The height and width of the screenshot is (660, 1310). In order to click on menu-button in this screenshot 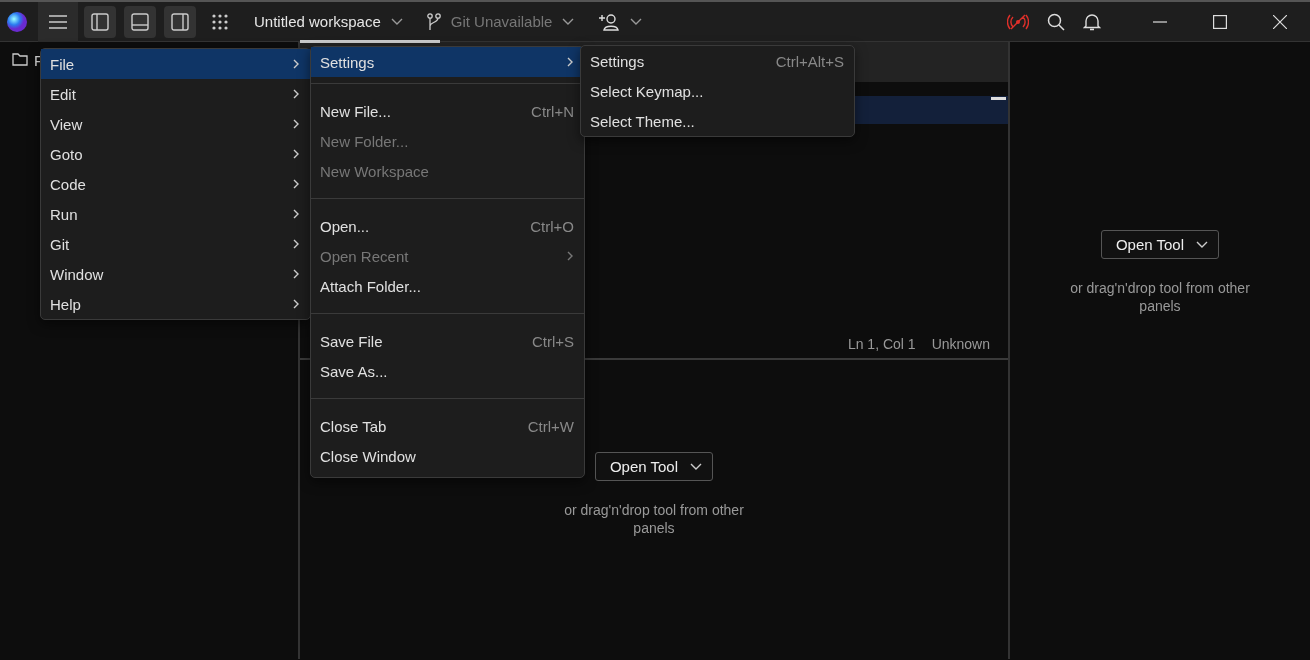, I will do `click(58, 21)`.